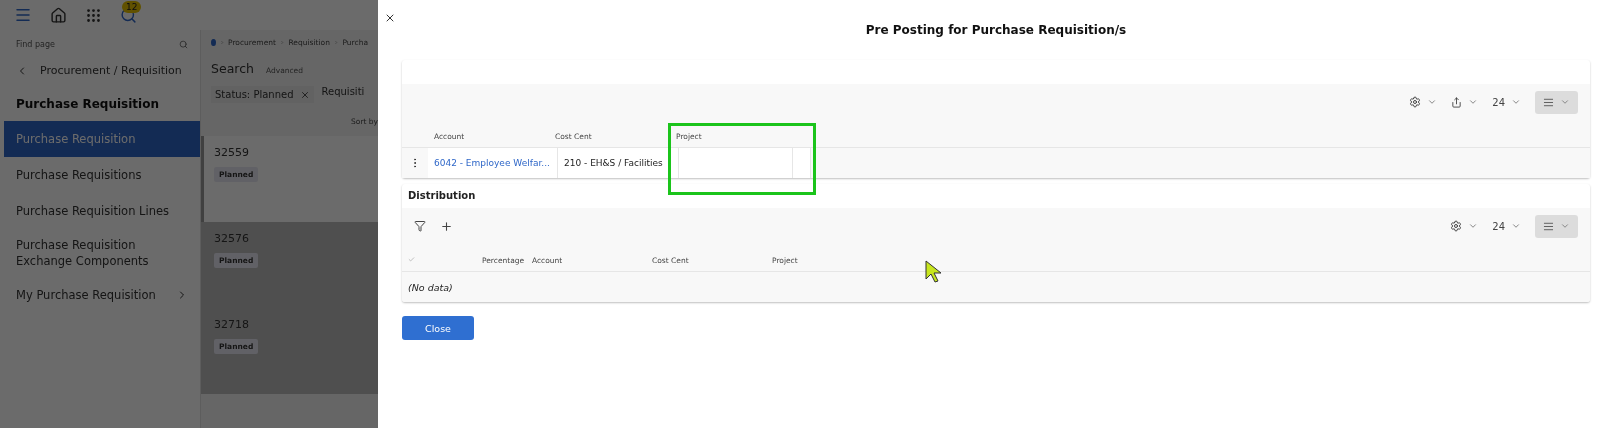 This screenshot has width=1600, height=428. What do you see at coordinates (232, 68) in the screenshot?
I see `search-title: Search` at bounding box center [232, 68].